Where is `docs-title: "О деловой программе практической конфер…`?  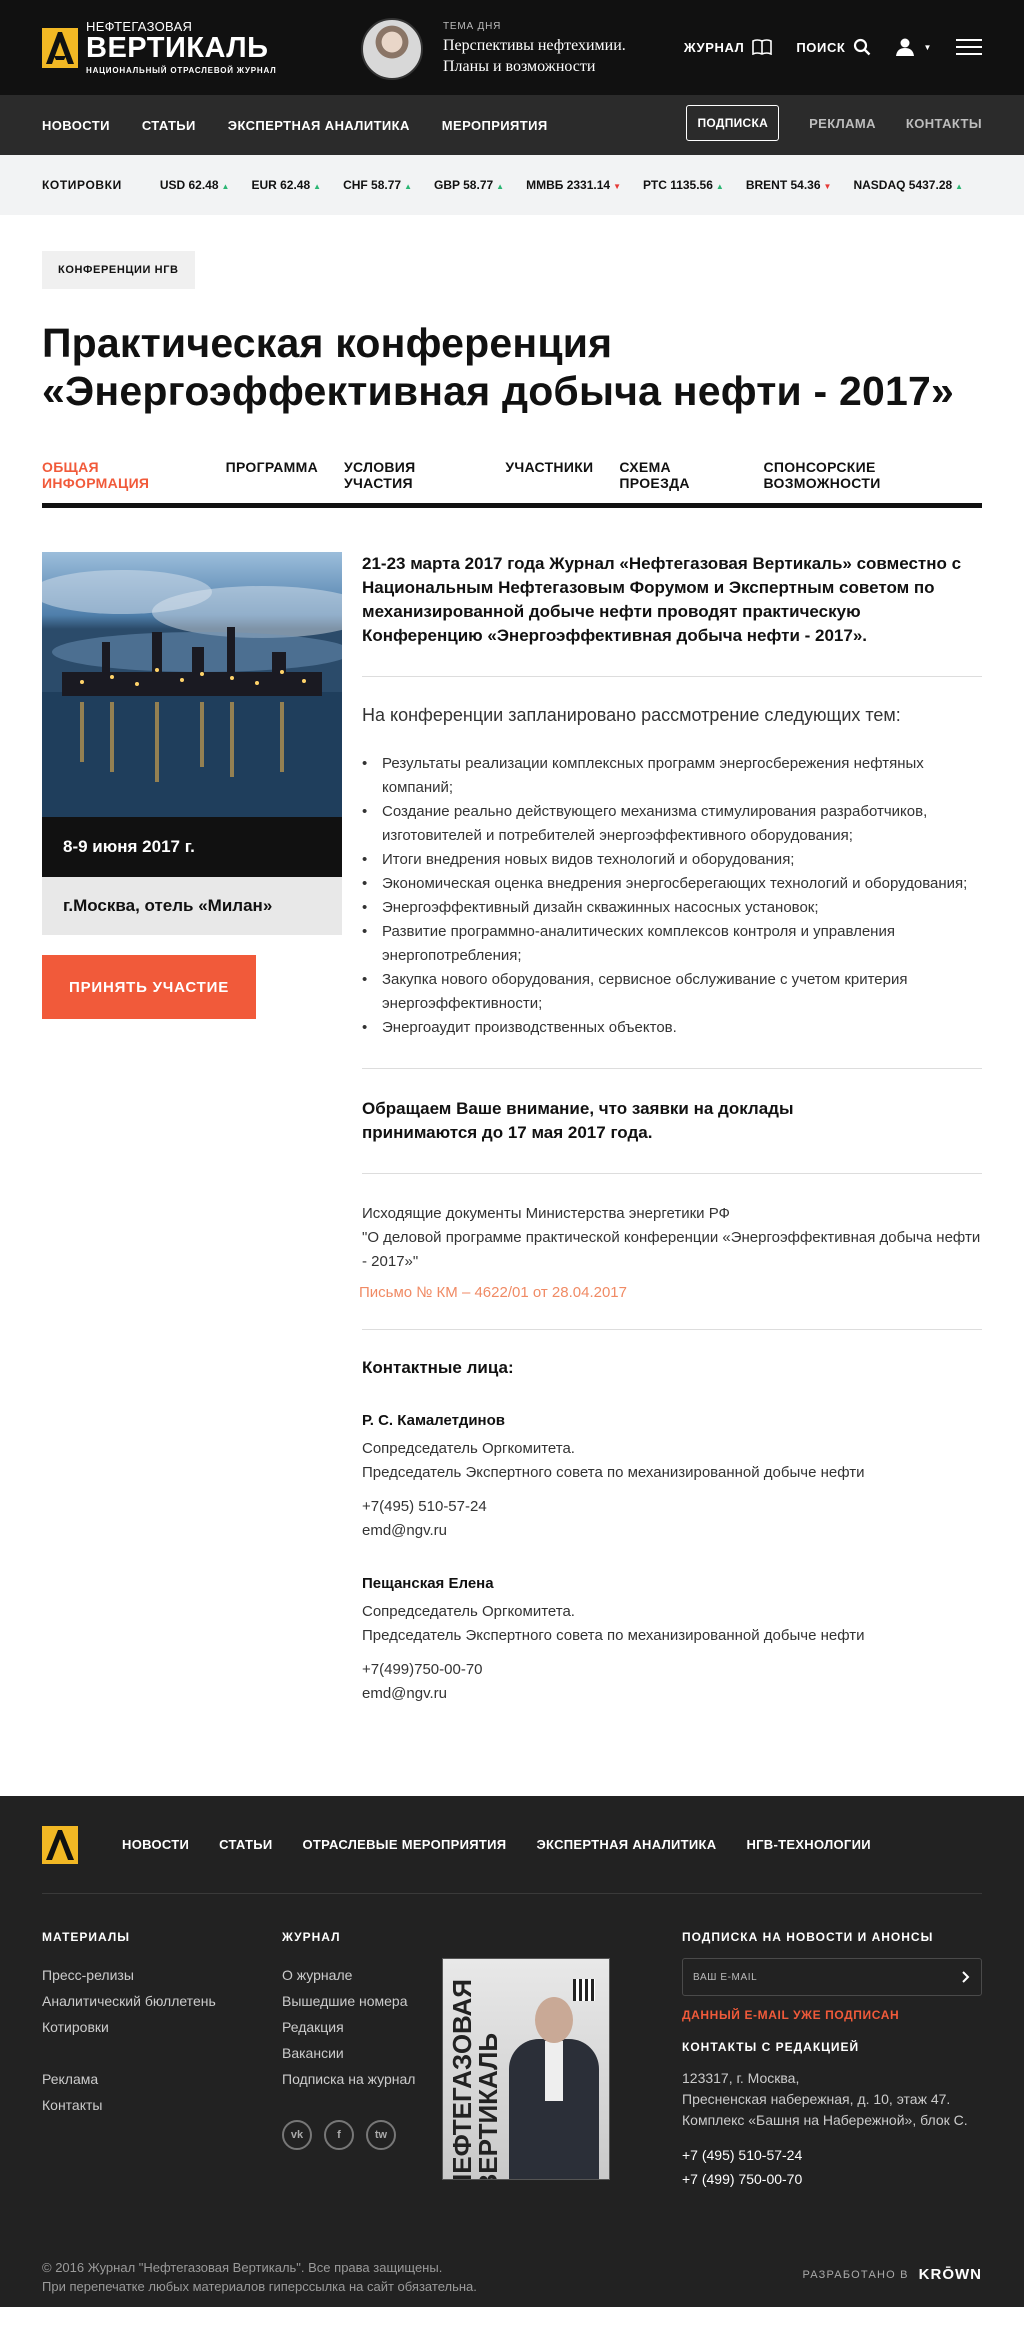
docs-title: "О деловой программе практической конфер… is located at coordinates (671, 1249).